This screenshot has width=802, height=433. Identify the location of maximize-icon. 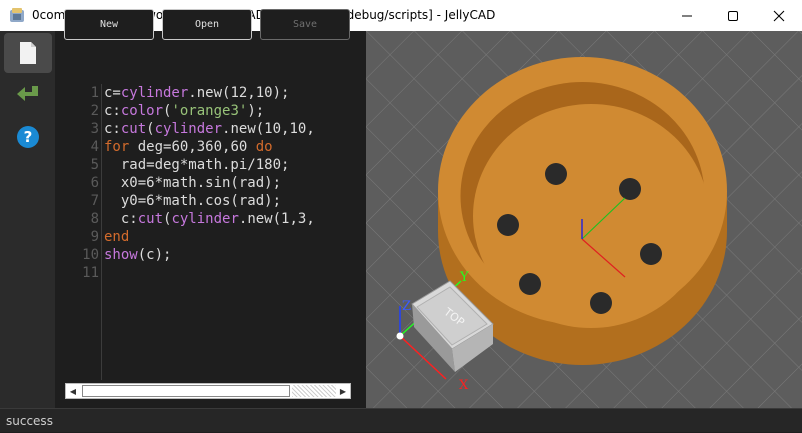
(733, 15).